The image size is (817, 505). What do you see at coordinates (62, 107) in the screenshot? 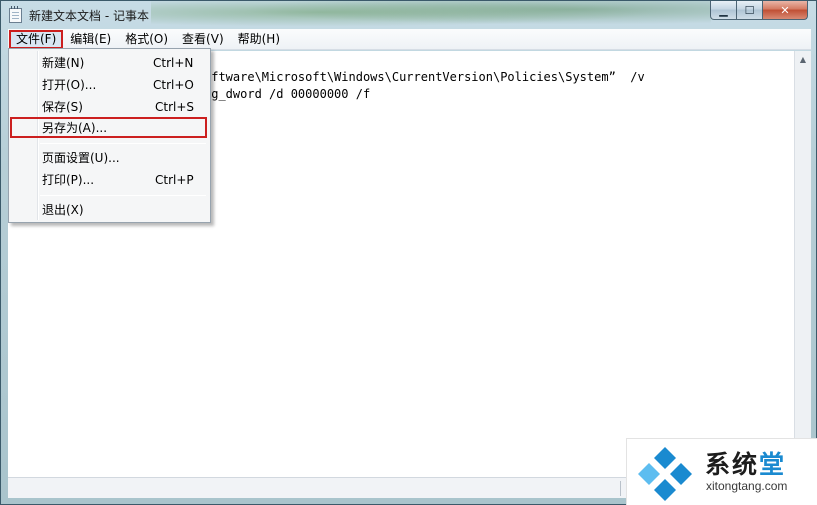
I see `menu-item-label: 保存(S)` at bounding box center [62, 107].